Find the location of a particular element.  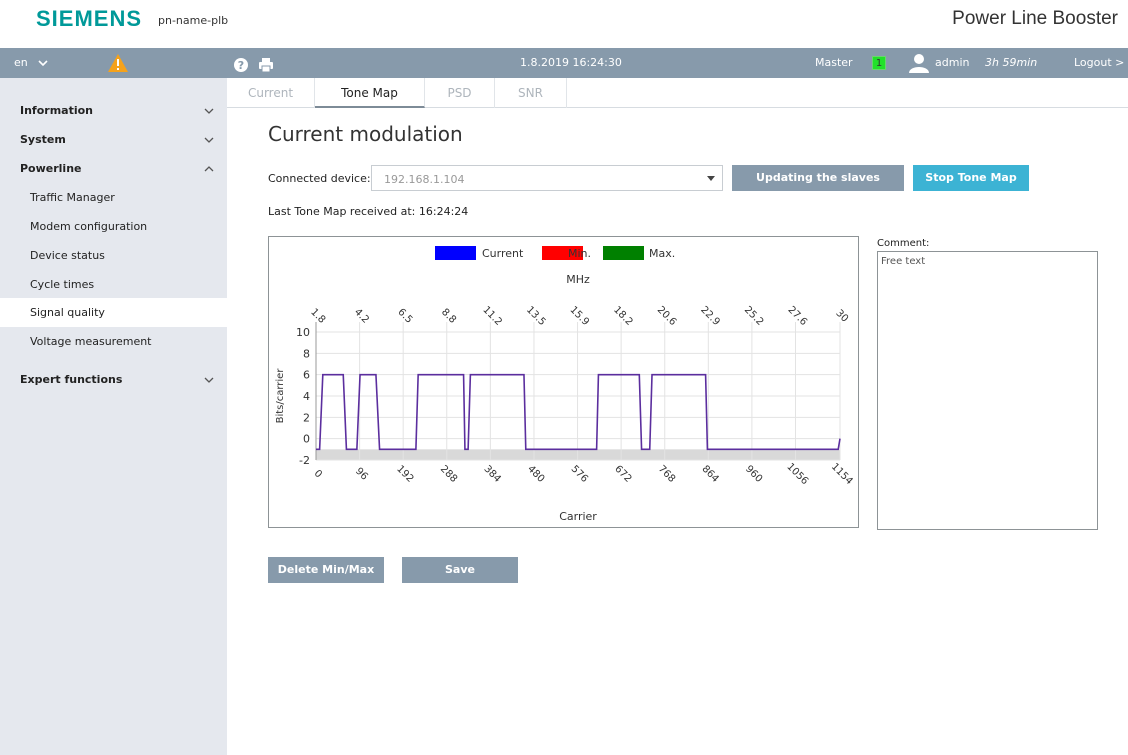

x-axis-title: Carrier is located at coordinates (578, 516).